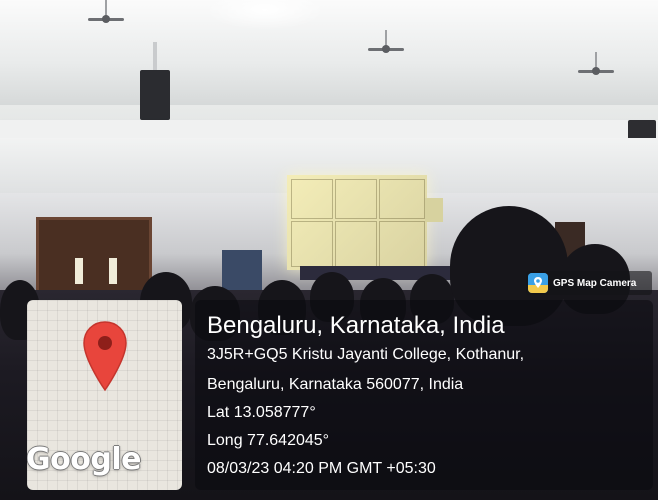 This screenshot has width=658, height=500. What do you see at coordinates (261, 412) in the screenshot?
I see `latitude: Lat 13.058777°` at bounding box center [261, 412].